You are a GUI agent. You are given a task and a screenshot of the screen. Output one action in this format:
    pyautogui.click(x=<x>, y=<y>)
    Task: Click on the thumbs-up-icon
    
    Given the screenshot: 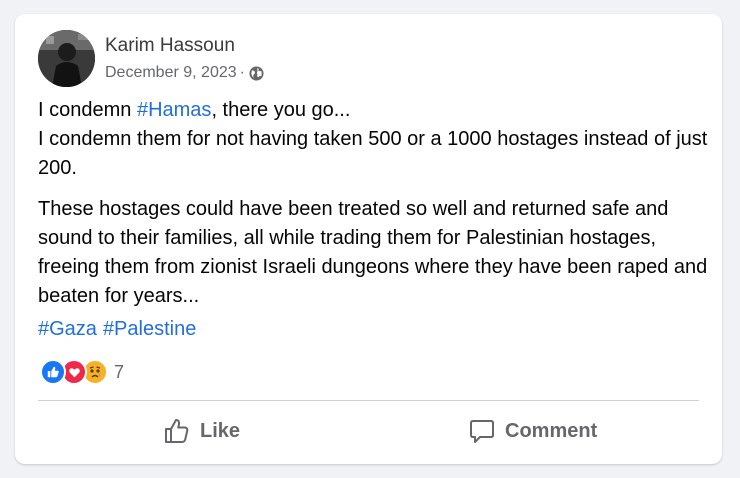 What is the action you would take?
    pyautogui.click(x=177, y=431)
    